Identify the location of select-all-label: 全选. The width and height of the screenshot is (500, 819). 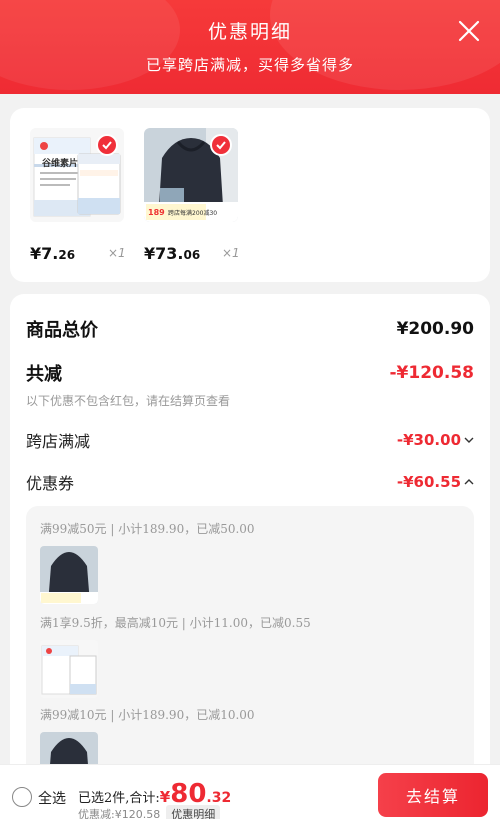
(52, 798).